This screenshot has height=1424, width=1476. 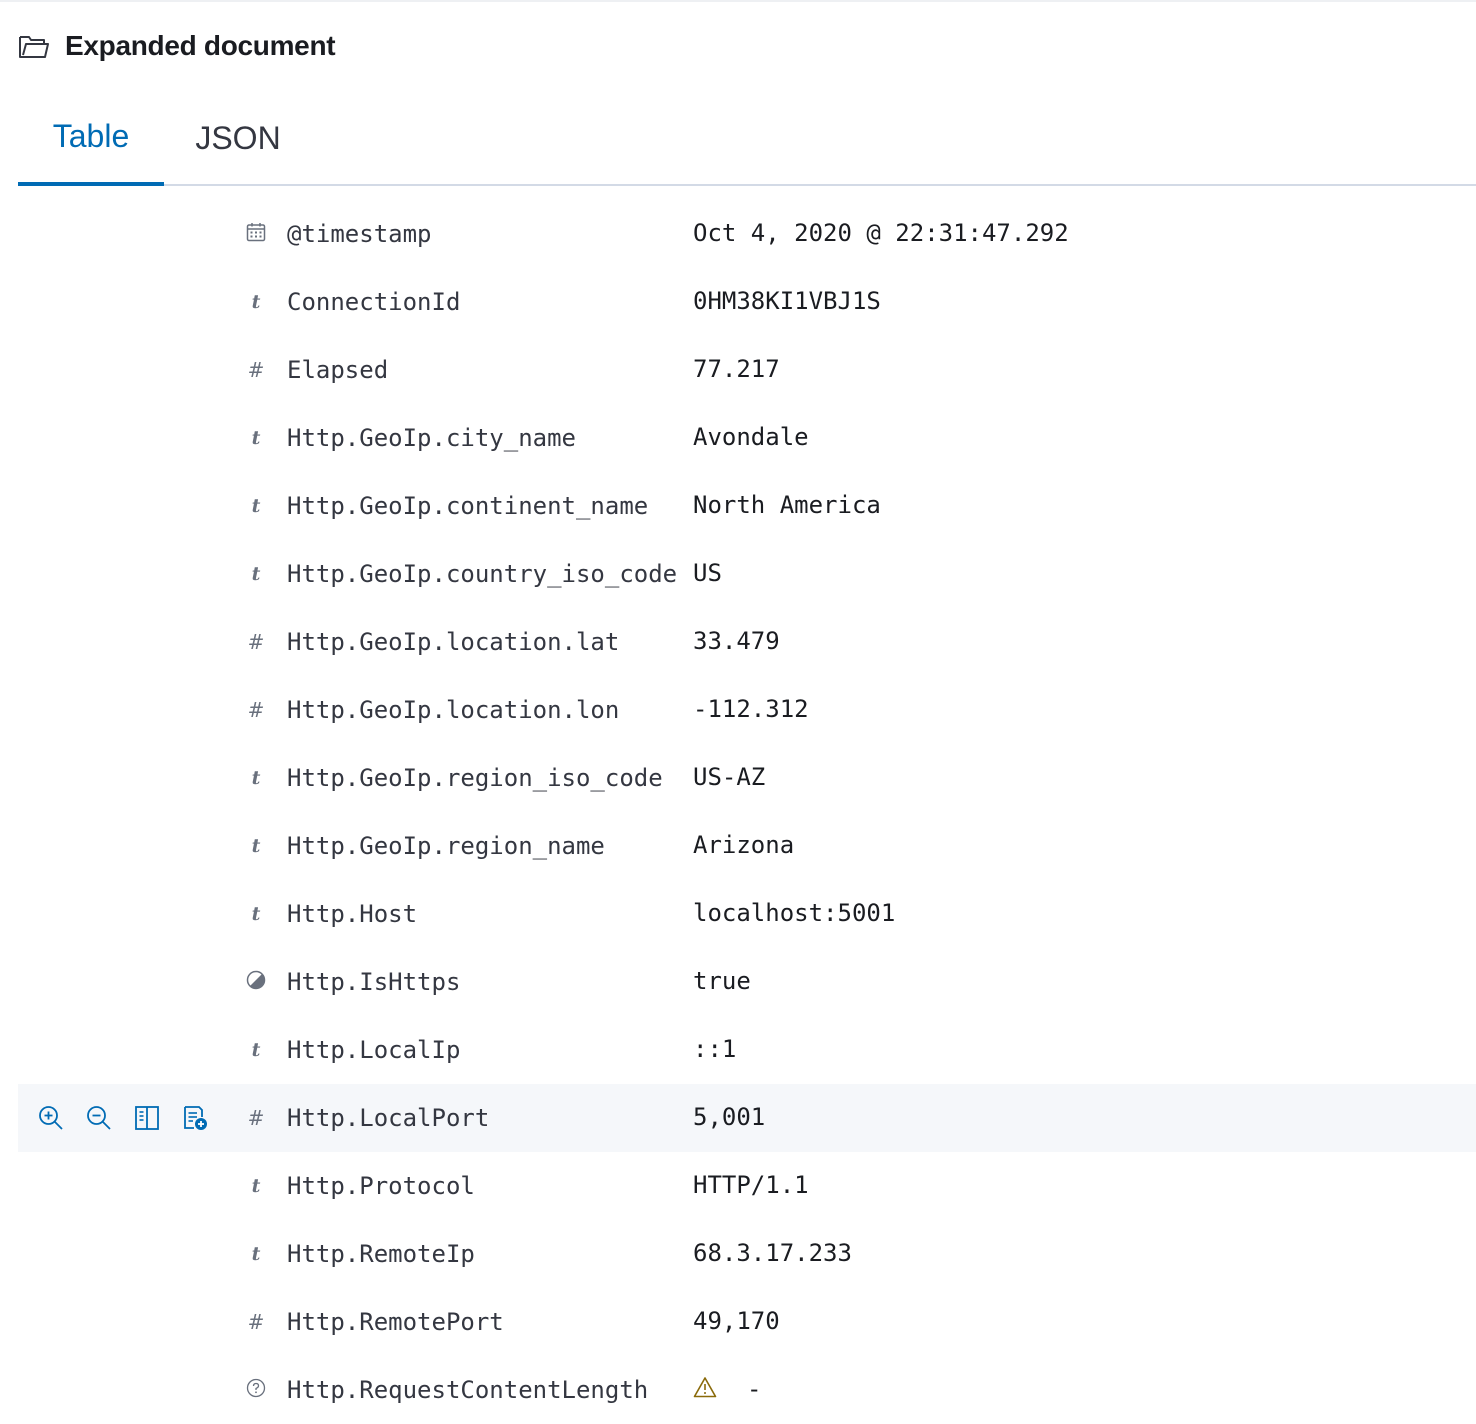 What do you see at coordinates (338, 370) in the screenshot?
I see `field-name: Elapsed` at bounding box center [338, 370].